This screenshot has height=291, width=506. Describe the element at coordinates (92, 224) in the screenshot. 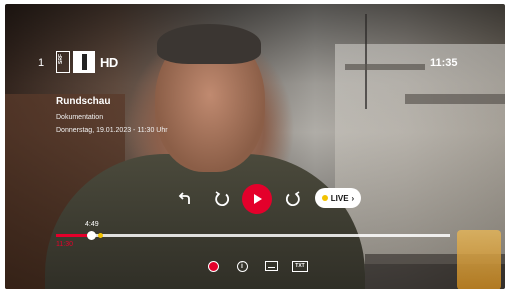

I see `current-time: 4:49` at that location.